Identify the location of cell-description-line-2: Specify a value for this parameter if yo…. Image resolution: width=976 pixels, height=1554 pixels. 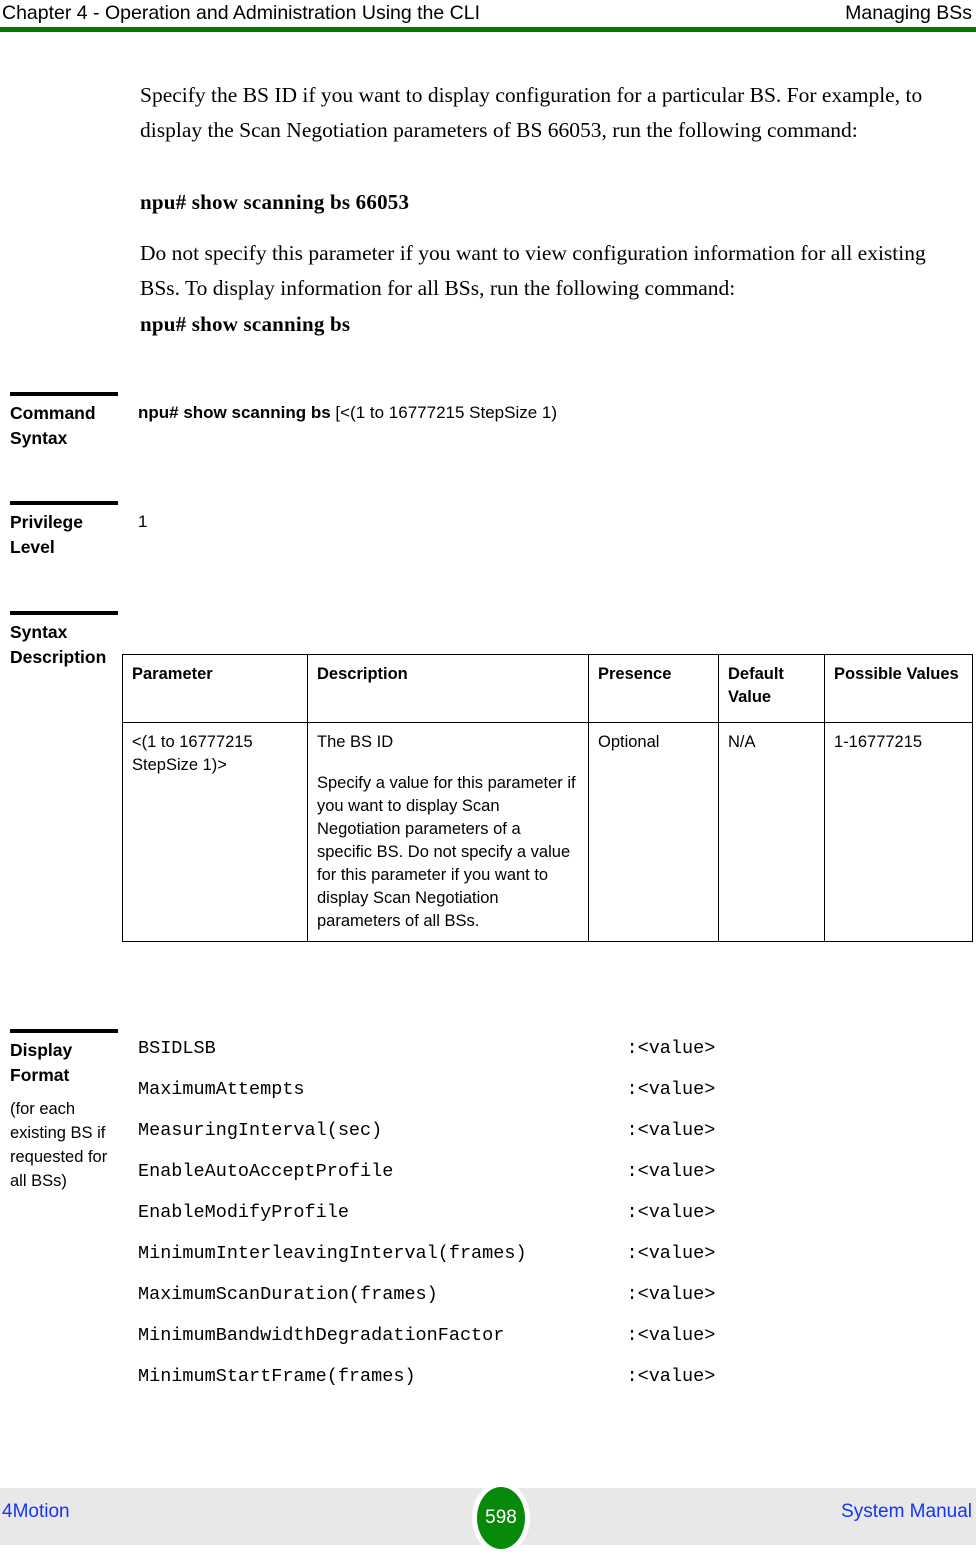
(446, 852).